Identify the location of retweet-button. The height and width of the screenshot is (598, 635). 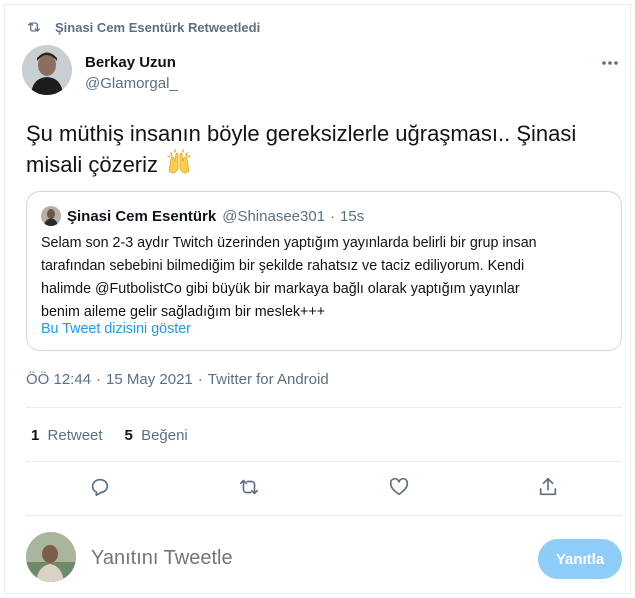
(250, 488).